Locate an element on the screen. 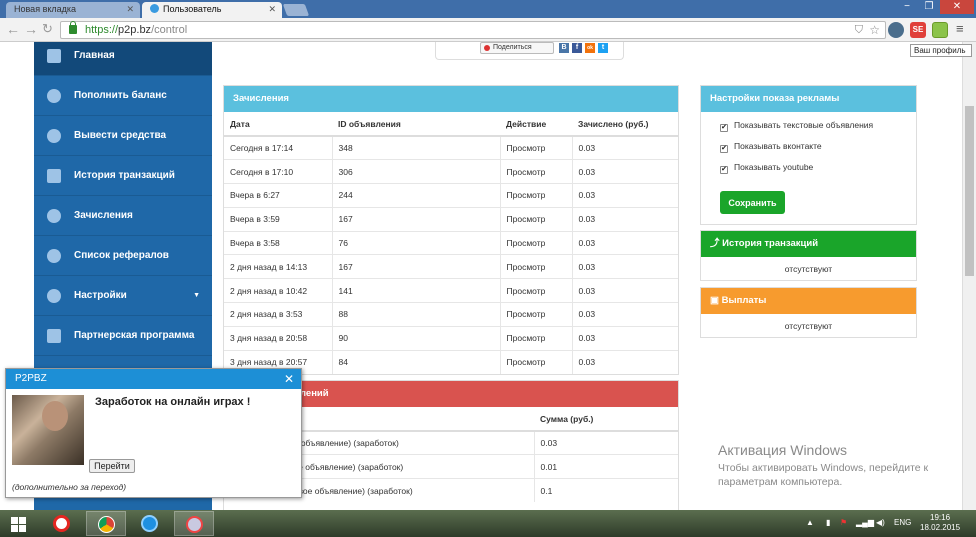 Image resolution: width=976 pixels, height=537 pixels. cell-date: Сегодня в 17:14 is located at coordinates (278, 147).